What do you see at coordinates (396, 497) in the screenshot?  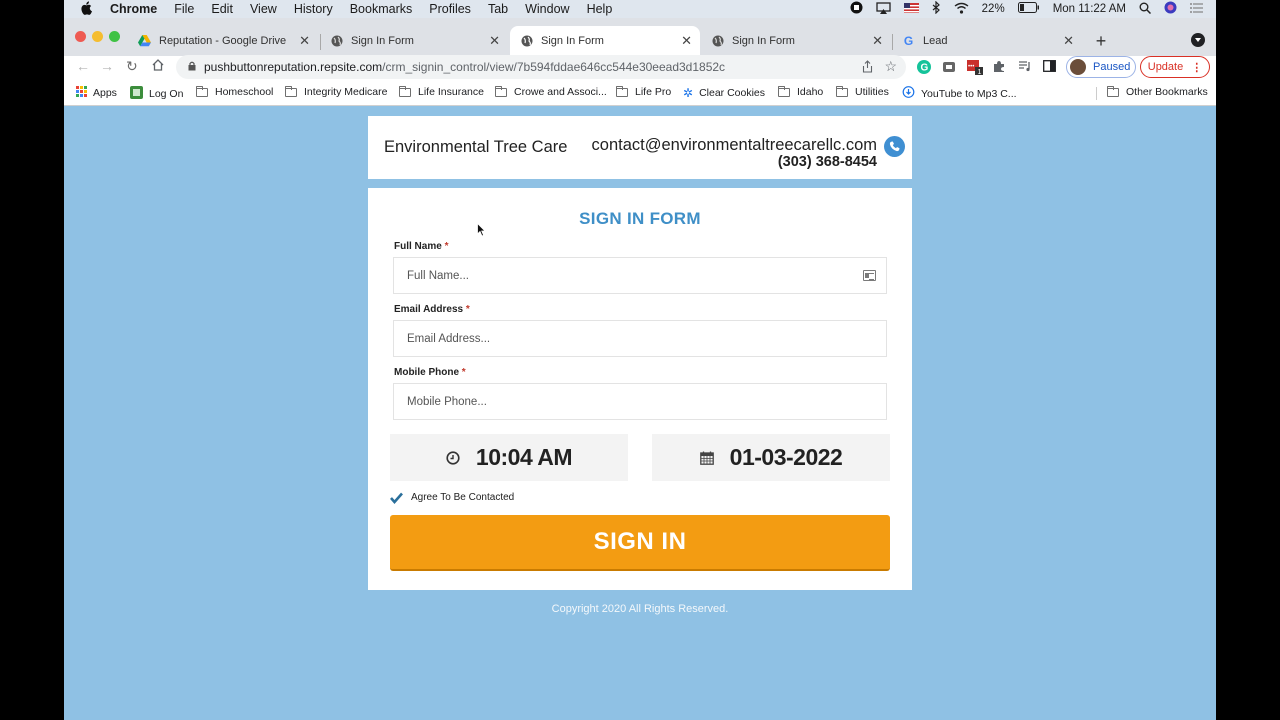 I see `agree-checkbox` at bounding box center [396, 497].